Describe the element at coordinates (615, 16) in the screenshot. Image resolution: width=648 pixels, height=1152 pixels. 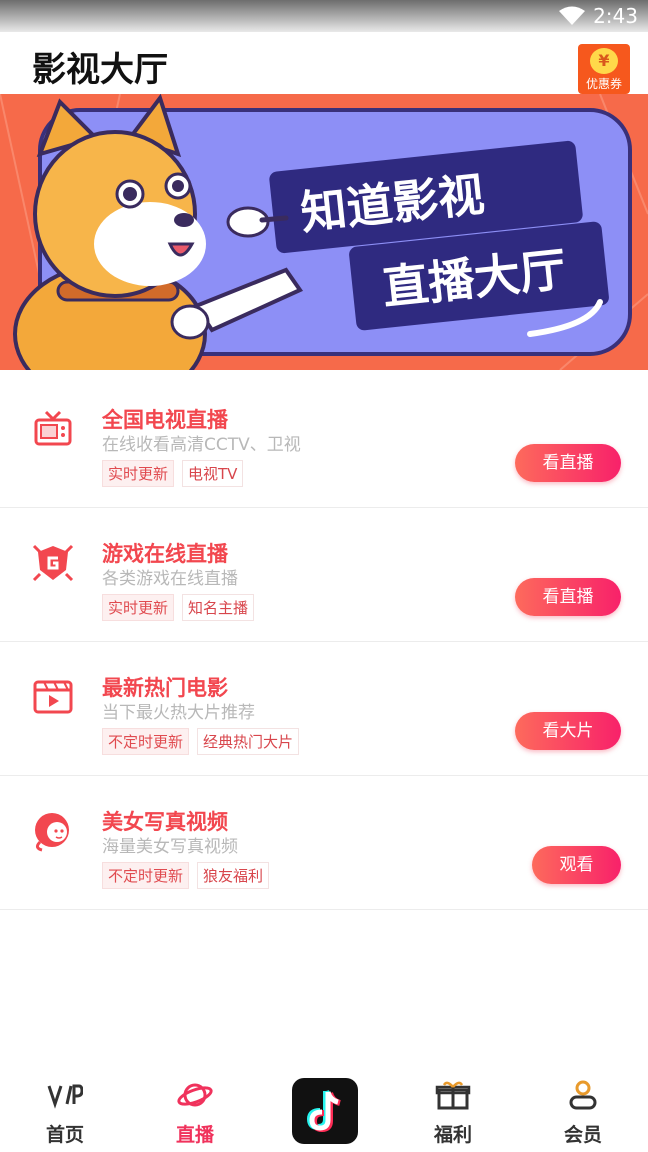
I see `status-time: 2:43` at that location.